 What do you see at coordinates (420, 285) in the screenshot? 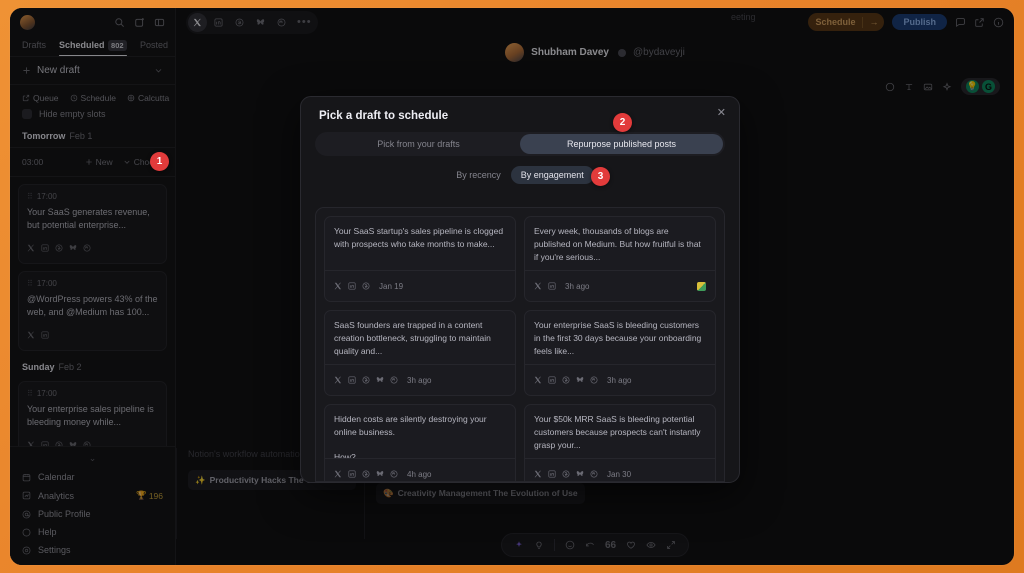
I see `post-card-footer: Jan 19` at bounding box center [420, 285].